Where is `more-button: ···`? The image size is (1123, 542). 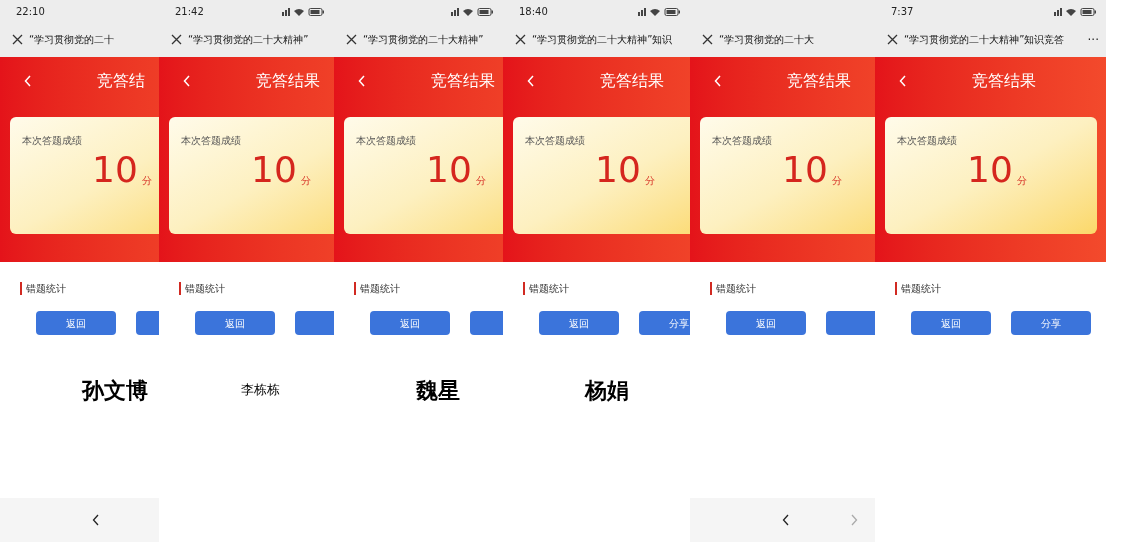
more-button: ··· is located at coordinates (1093, 39).